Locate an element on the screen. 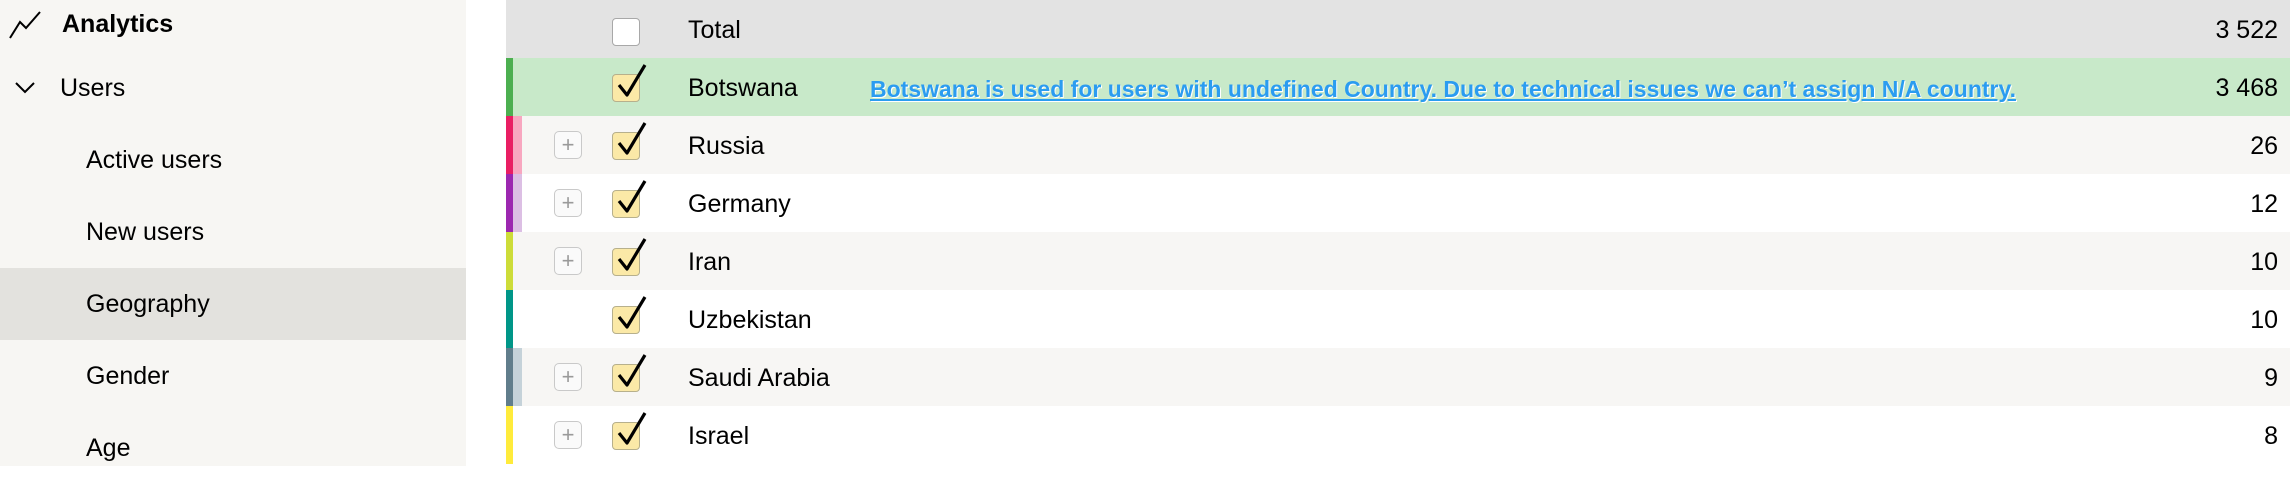  sidebar-item-new-users: New users is located at coordinates (233, 232).